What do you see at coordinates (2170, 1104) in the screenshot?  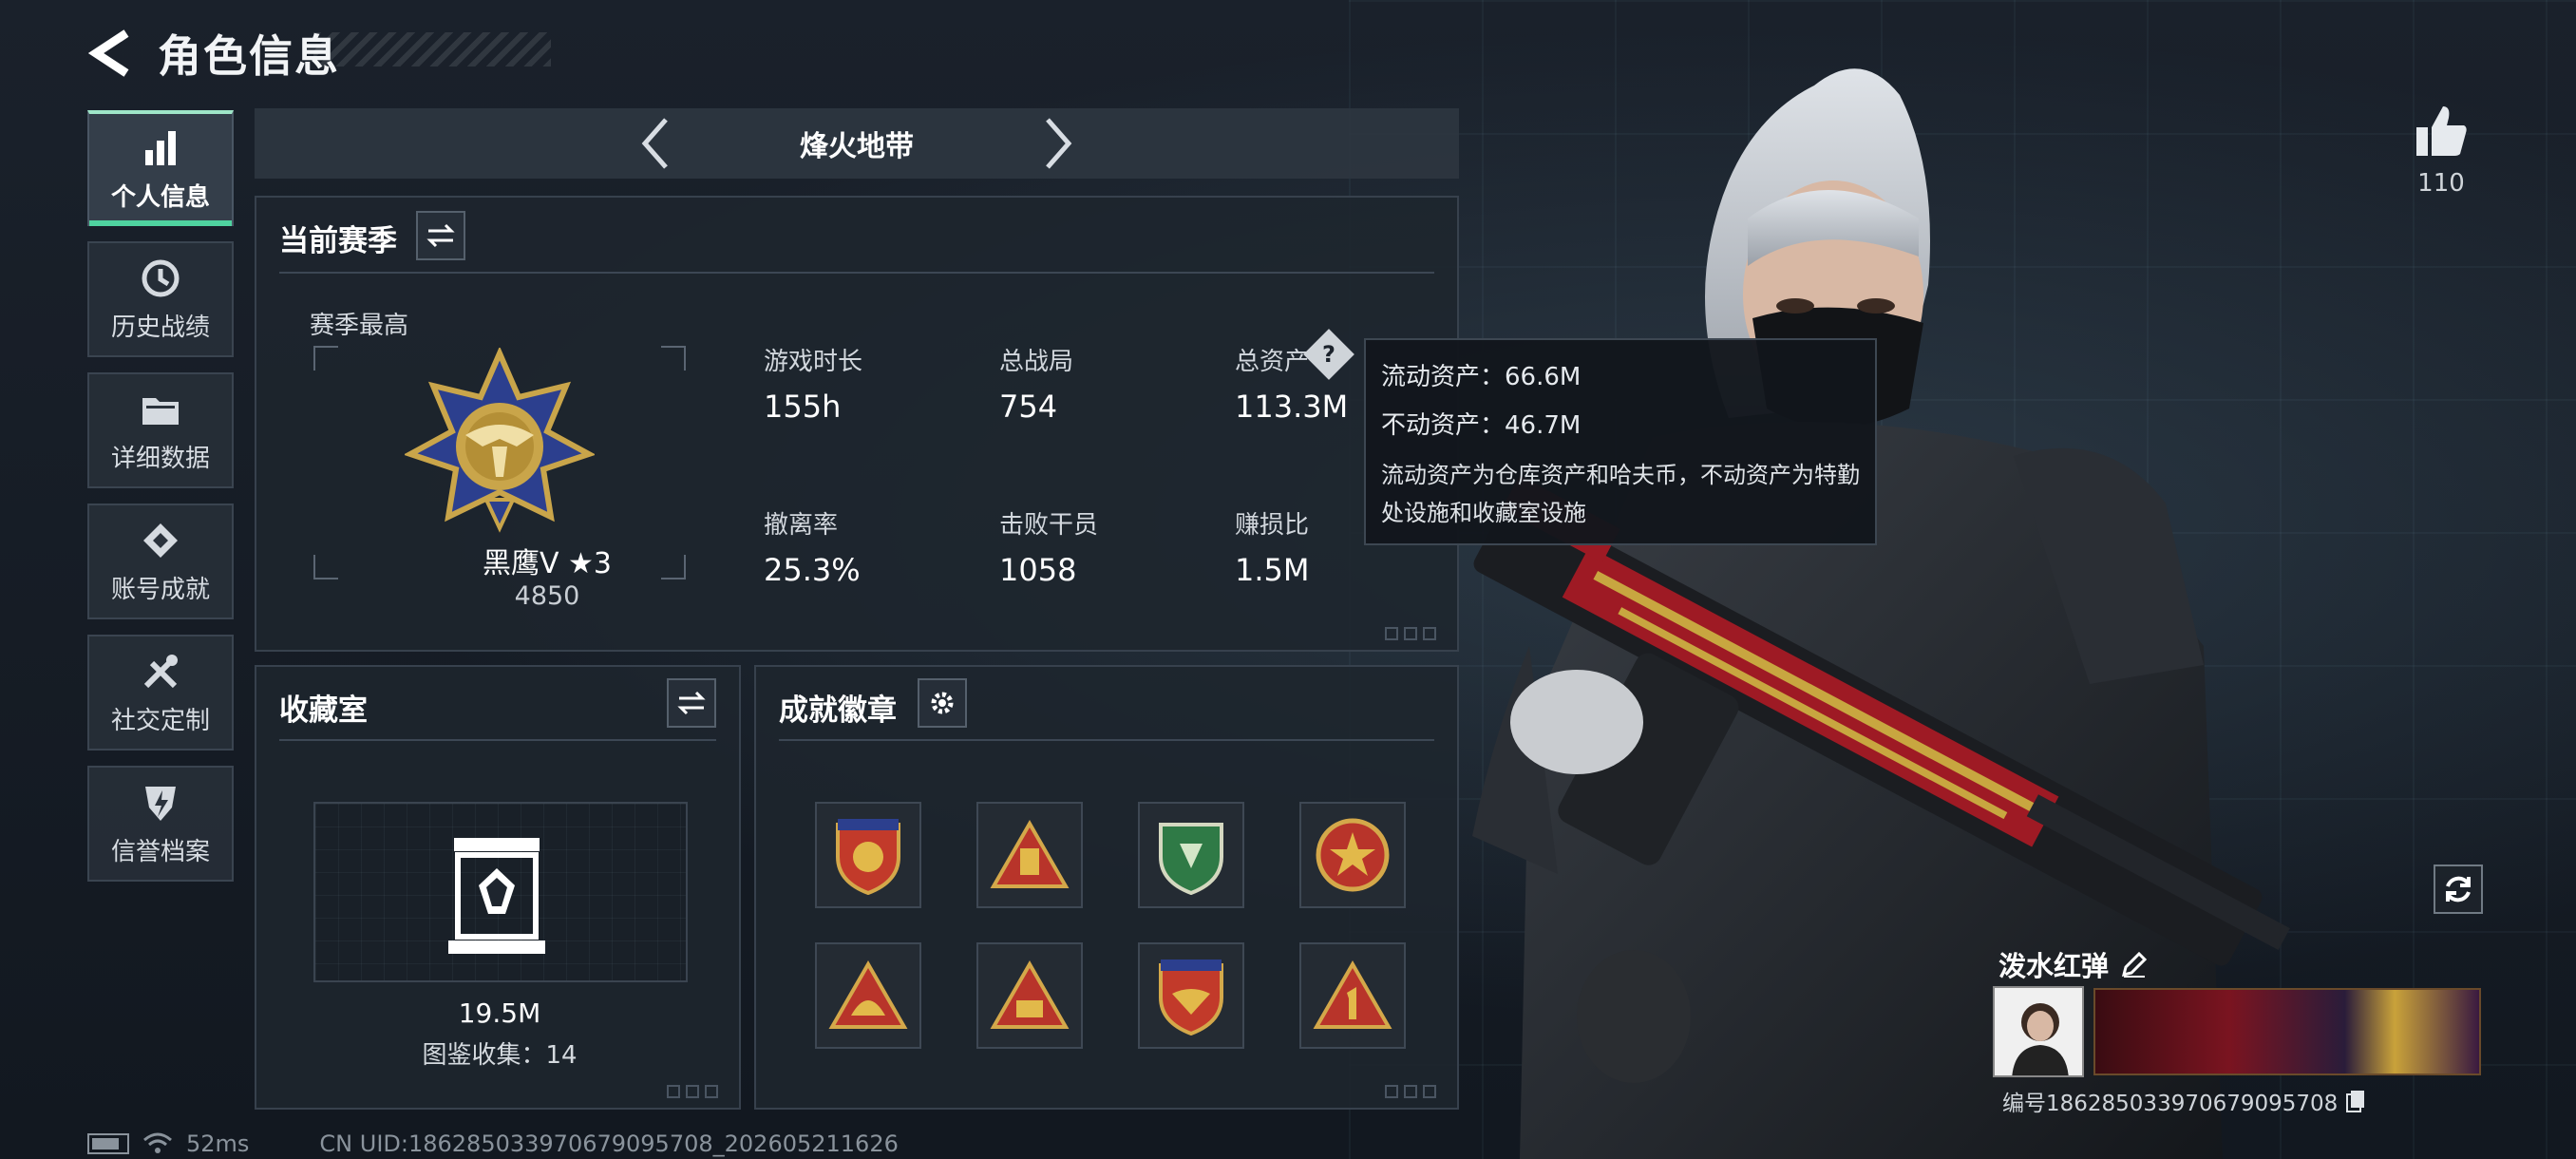 I see `player-id: 编号1862850339706790957​08` at bounding box center [2170, 1104].